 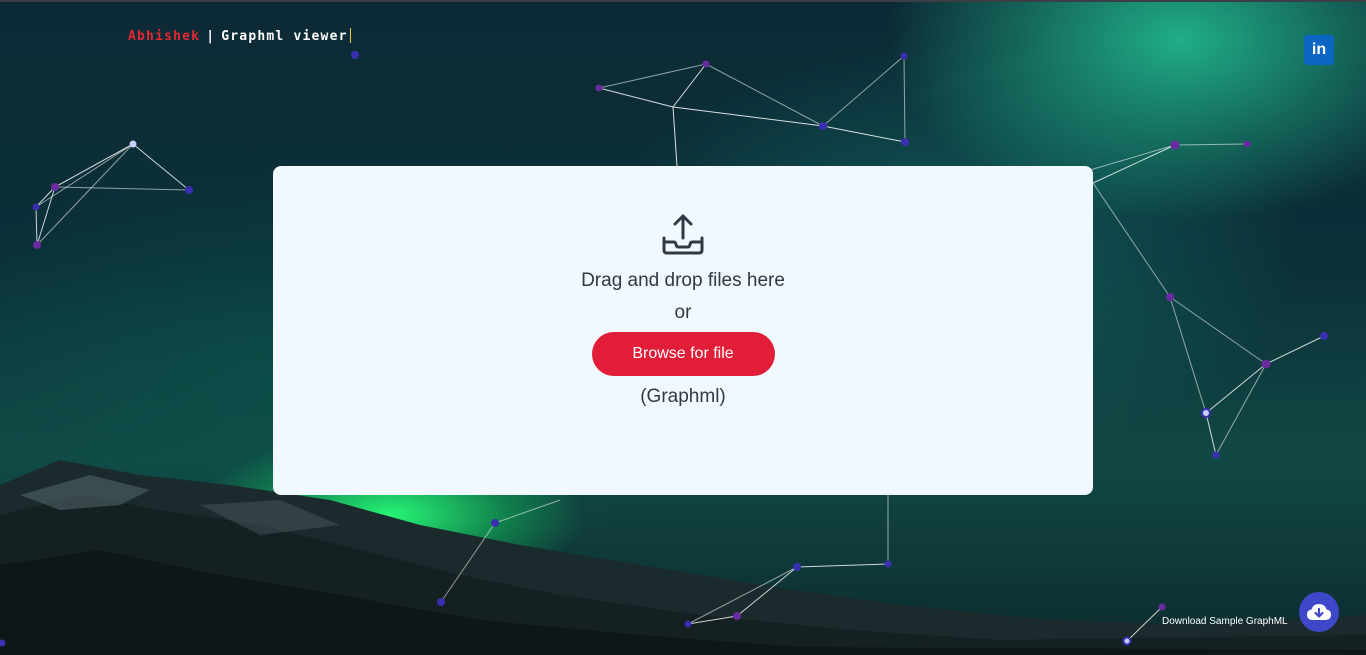 What do you see at coordinates (683, 312) in the screenshot?
I see `or-label: or` at bounding box center [683, 312].